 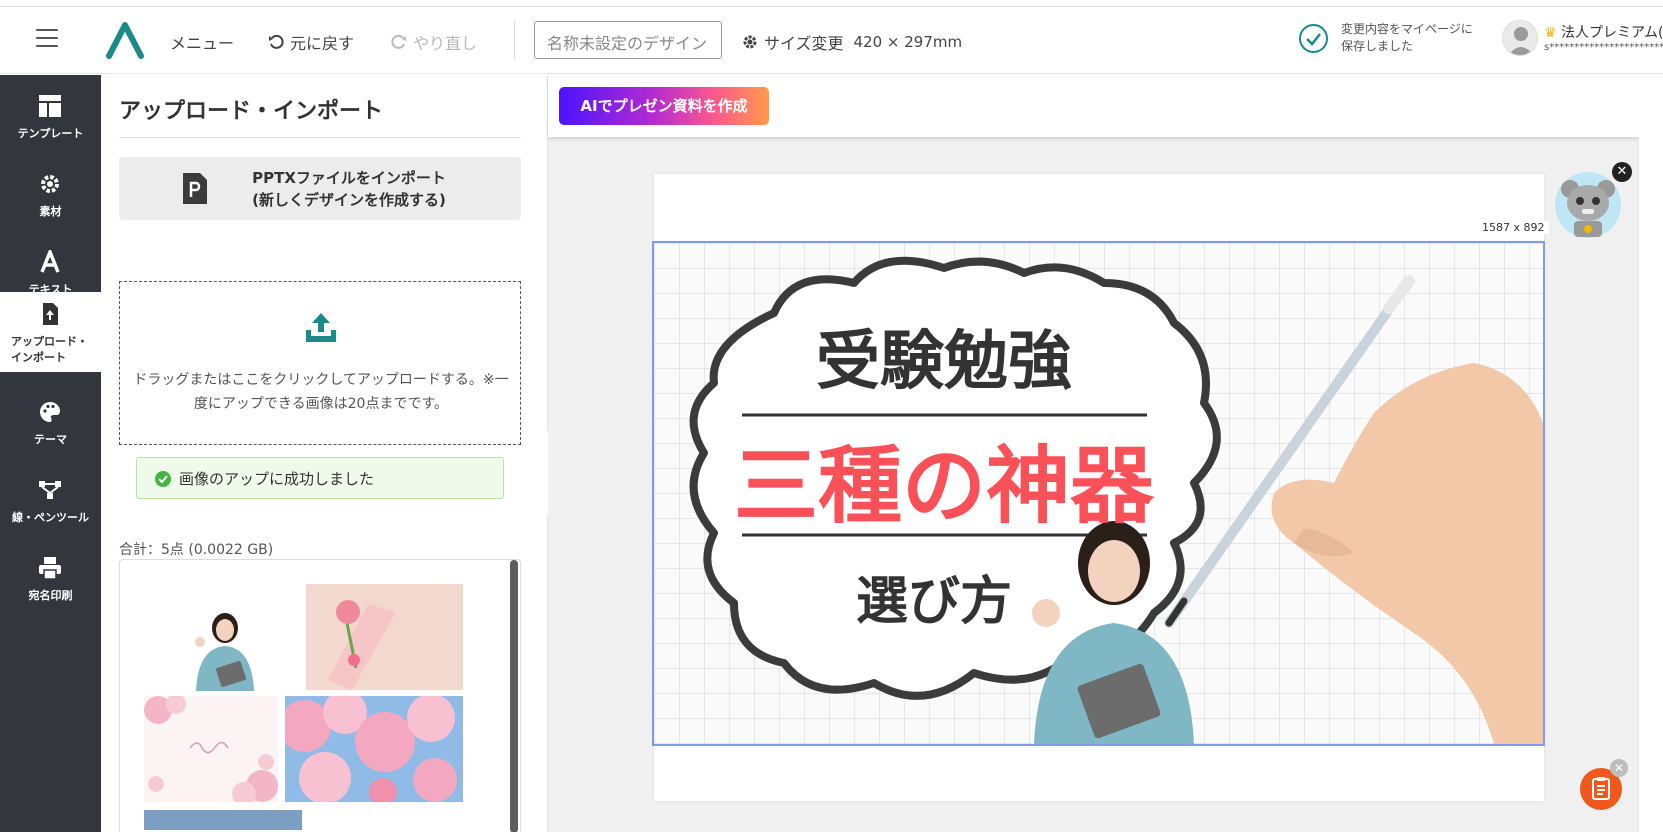 I want to click on resize-label: サイズ変更, so click(x=804, y=43).